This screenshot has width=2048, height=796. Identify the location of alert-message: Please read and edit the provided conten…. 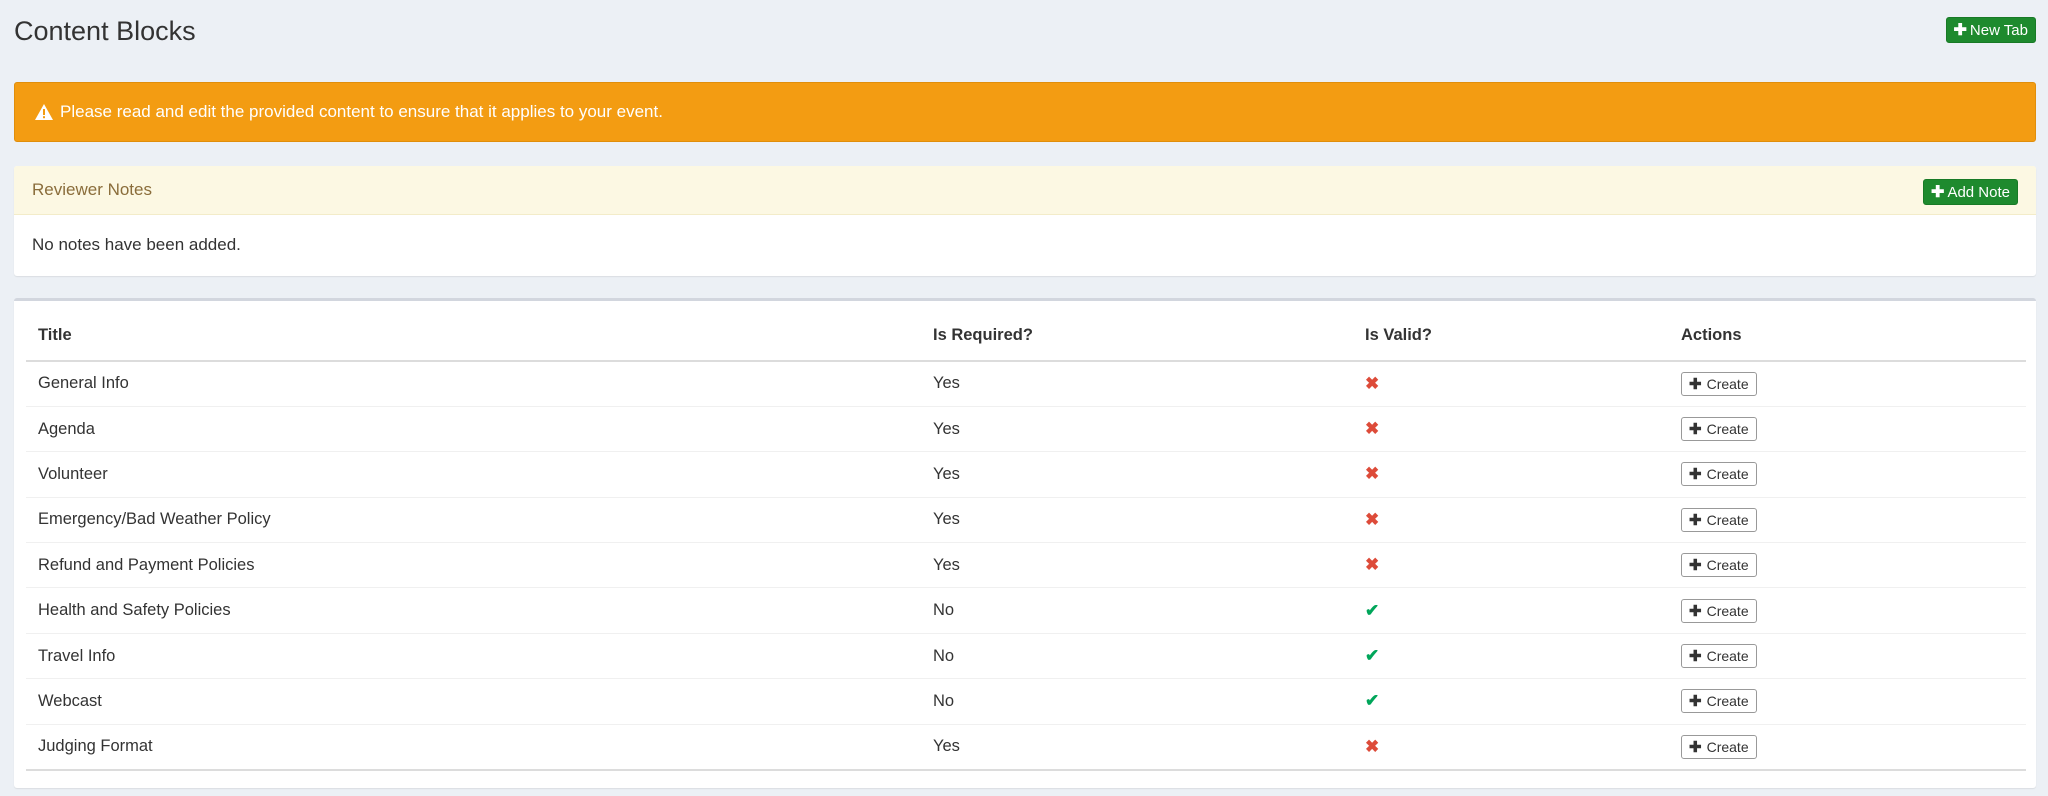
(361, 111).